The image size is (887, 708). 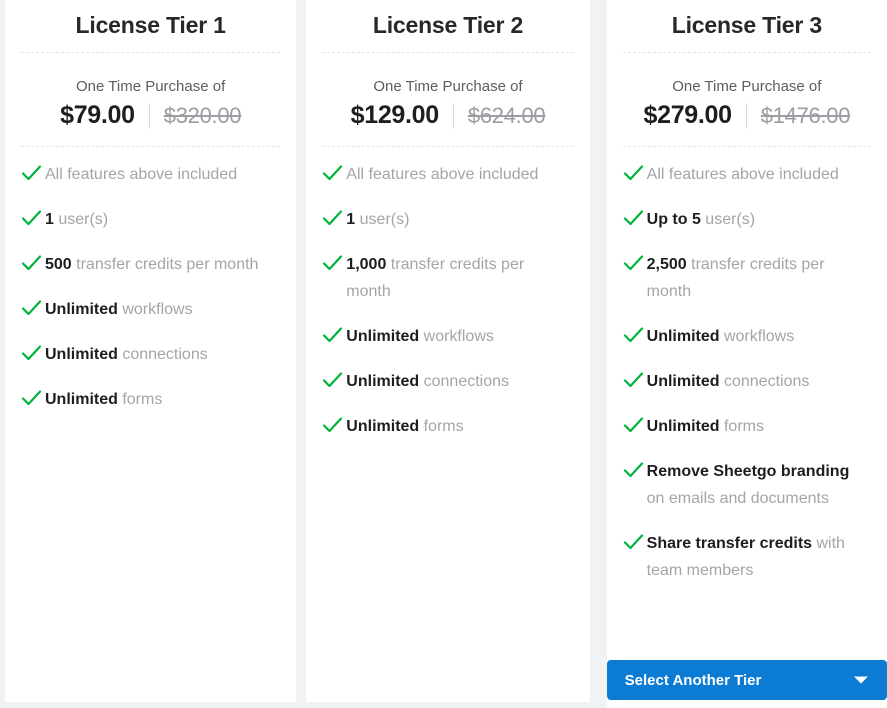 I want to click on feature-text: 500 transfer credits per month, so click(x=152, y=264).